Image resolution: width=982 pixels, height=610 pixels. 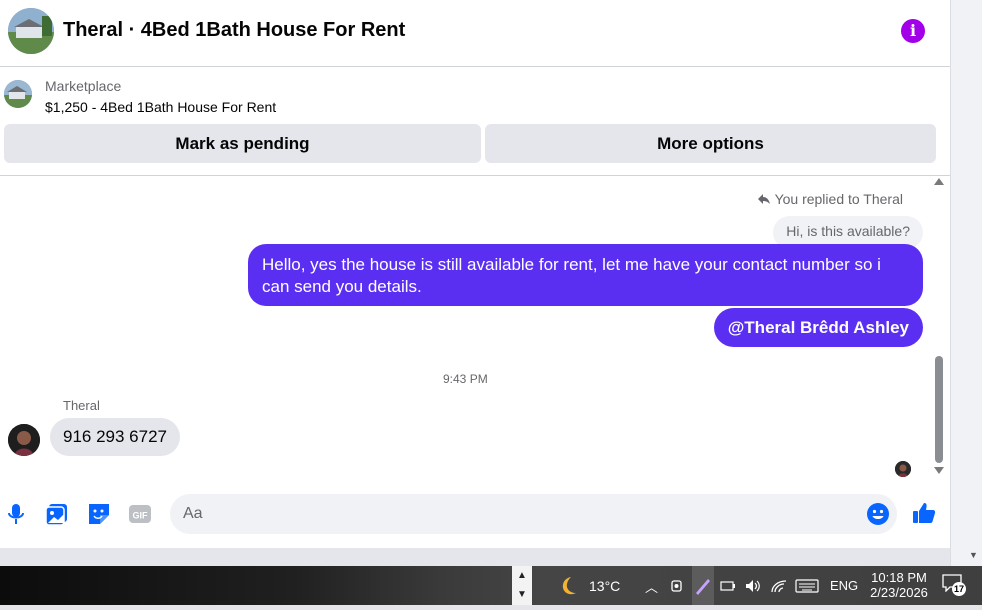 I want to click on replied-indicator: You replied to Theral, so click(x=830, y=199).